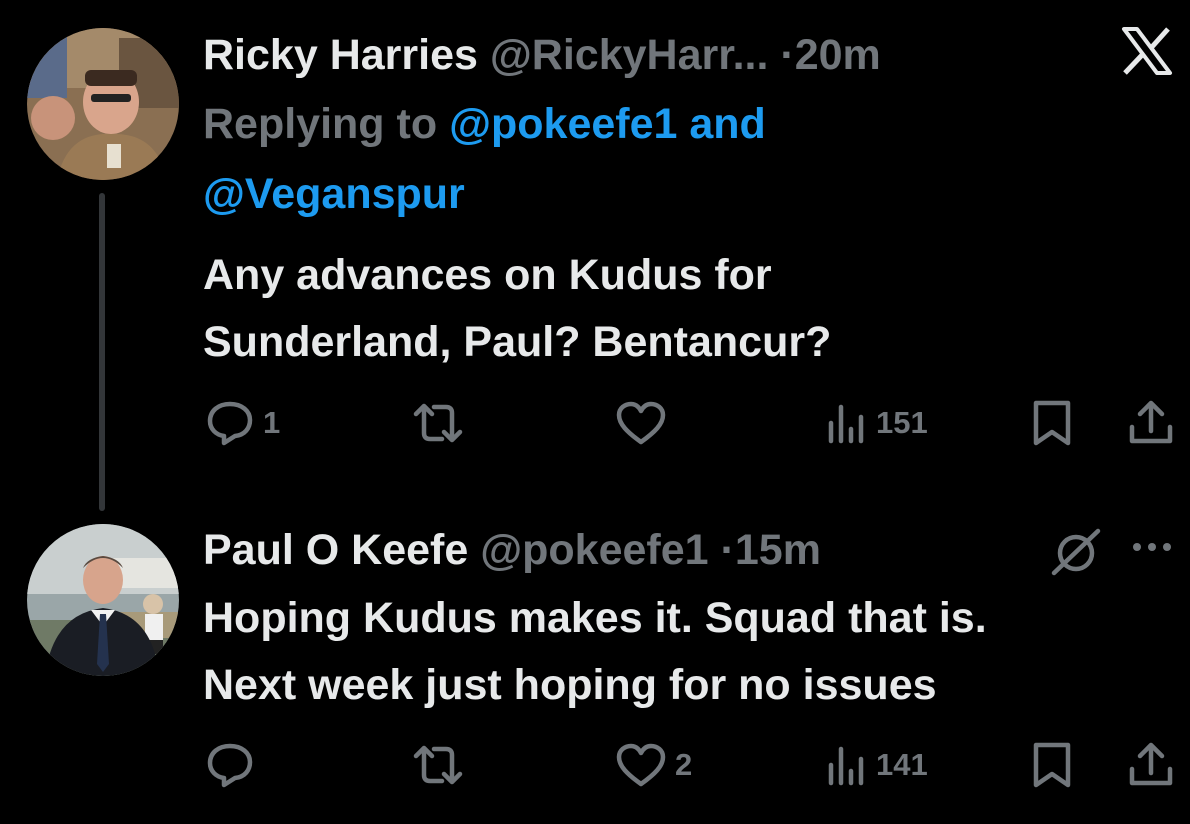 Image resolution: width=1190 pixels, height=824 pixels. I want to click on views-button: 141, so click(877, 765).